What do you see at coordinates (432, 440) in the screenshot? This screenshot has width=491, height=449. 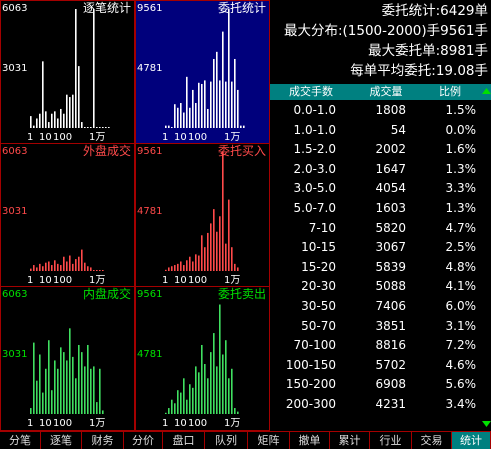 I see `tab-10: 交易` at bounding box center [432, 440].